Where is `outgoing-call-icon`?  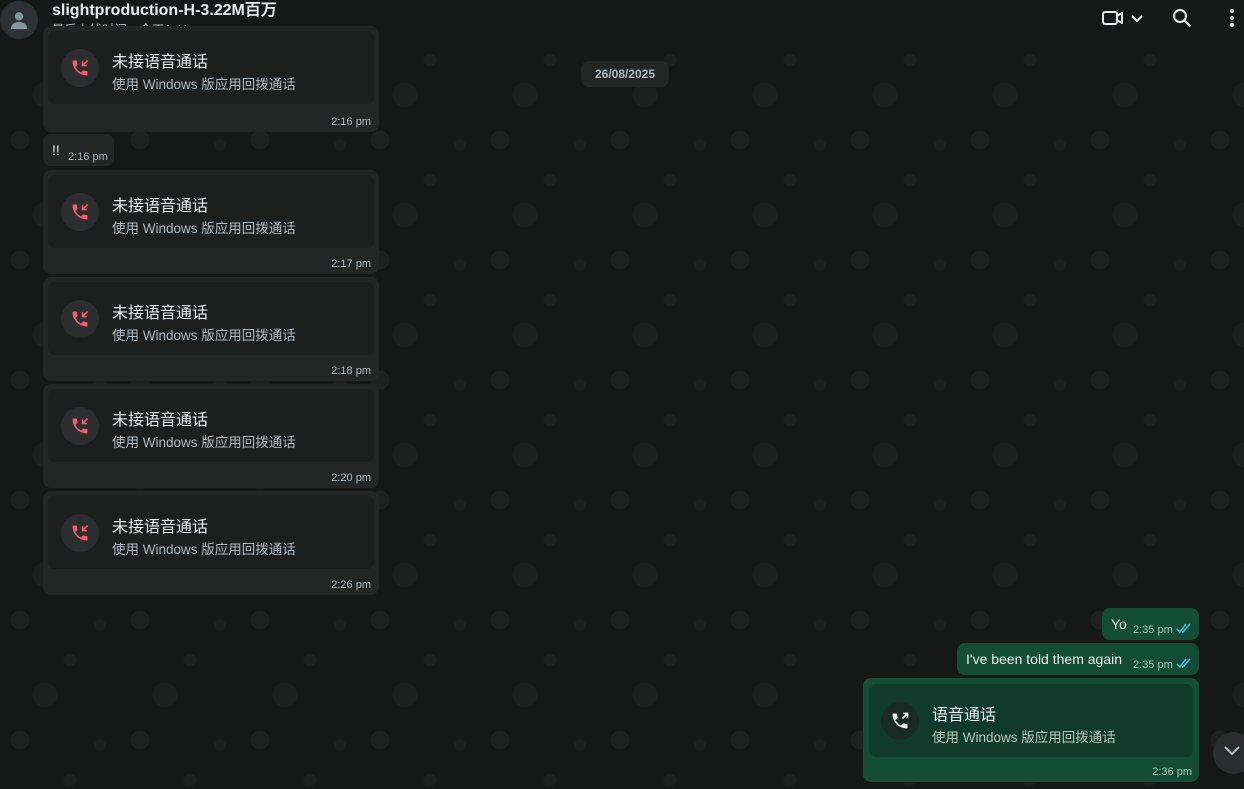
outgoing-call-icon is located at coordinates (900, 721).